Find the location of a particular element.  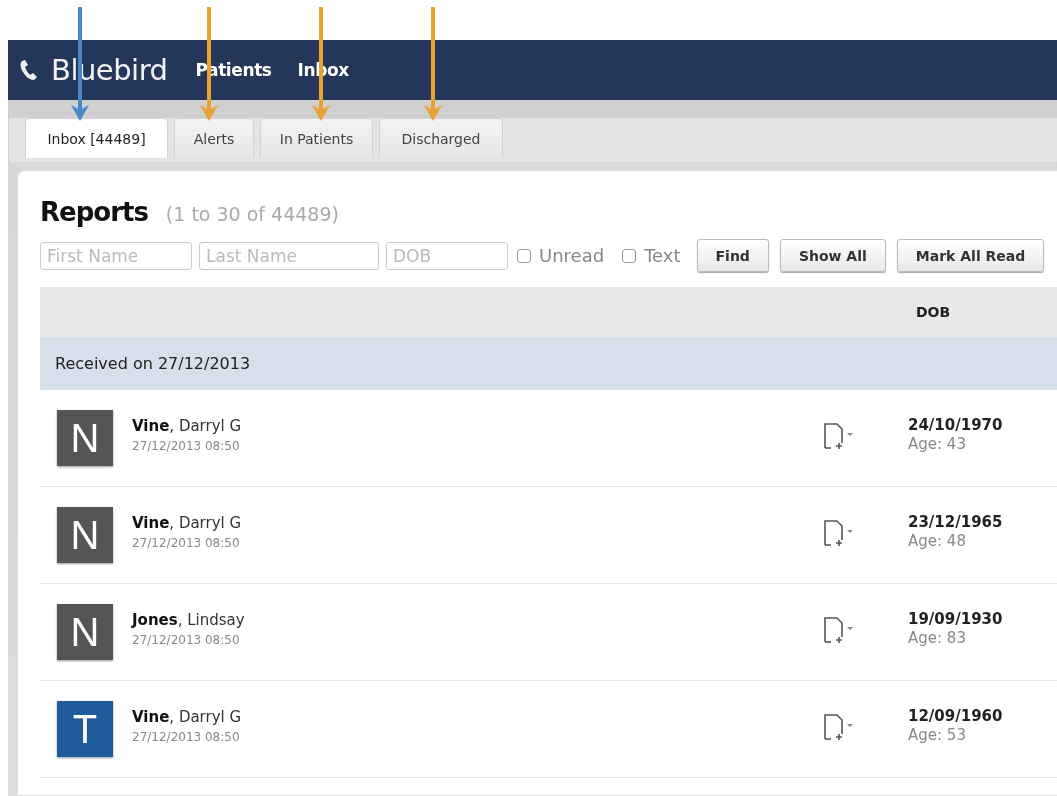

tab: In Patients is located at coordinates (316, 138).